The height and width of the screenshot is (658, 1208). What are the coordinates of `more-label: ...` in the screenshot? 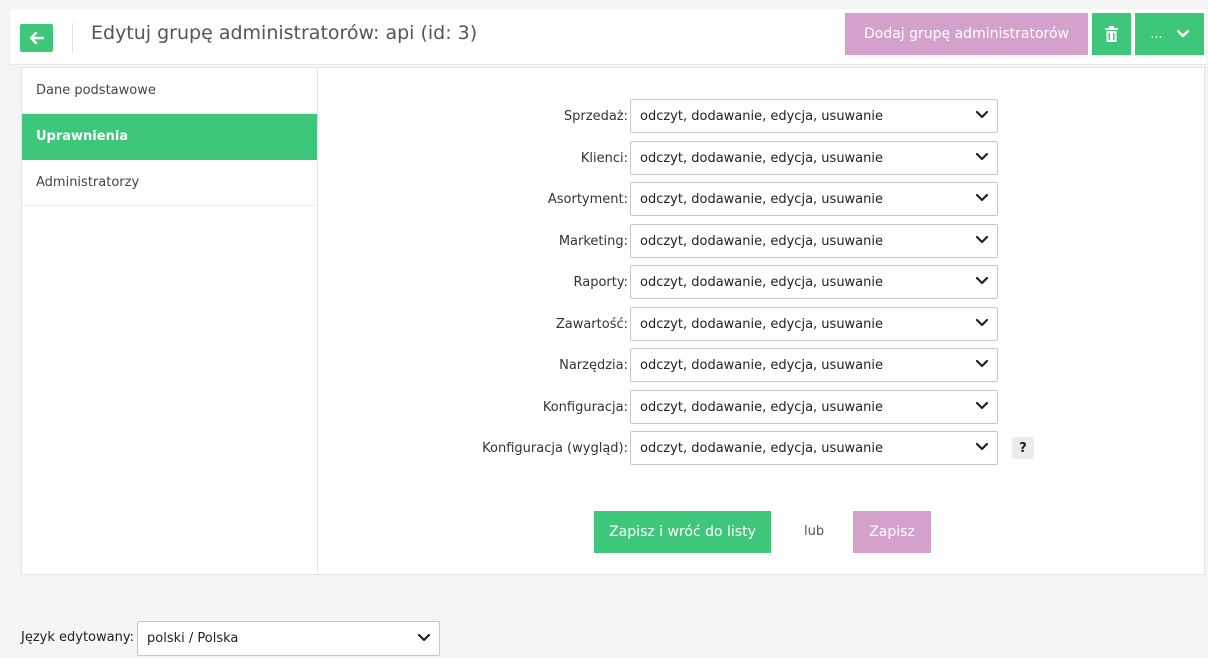 It's located at (1156, 34).